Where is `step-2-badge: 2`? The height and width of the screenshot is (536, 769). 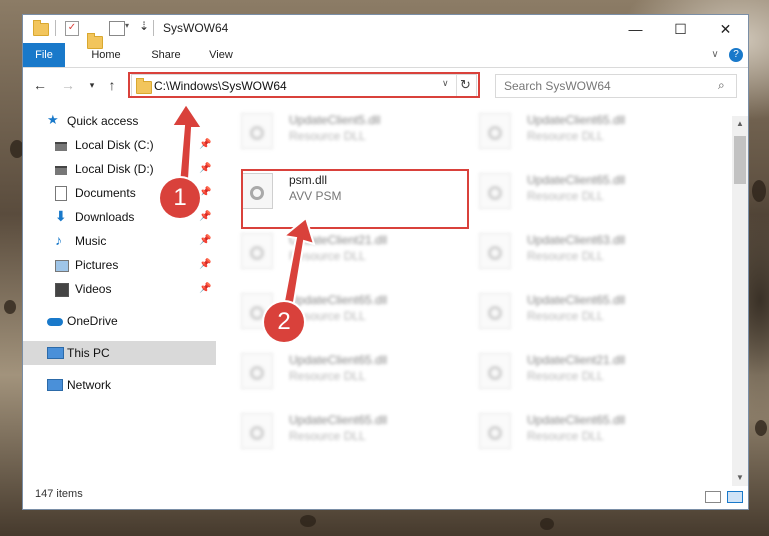
step-2-badge: 2 is located at coordinates (284, 322).